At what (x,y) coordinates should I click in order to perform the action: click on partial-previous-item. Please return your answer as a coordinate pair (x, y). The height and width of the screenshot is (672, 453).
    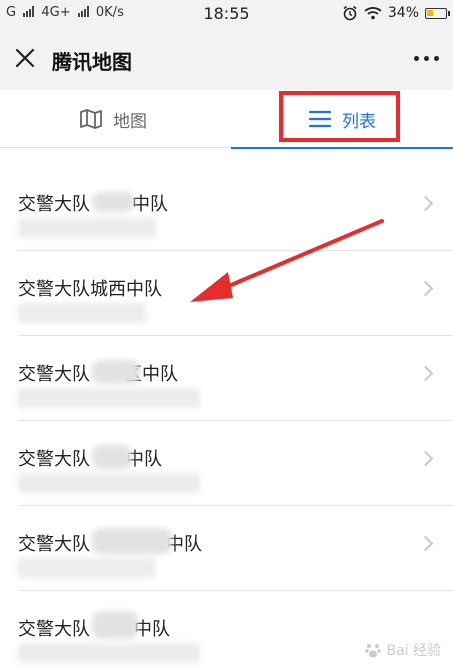
    Looking at the image, I should click on (226, 157).